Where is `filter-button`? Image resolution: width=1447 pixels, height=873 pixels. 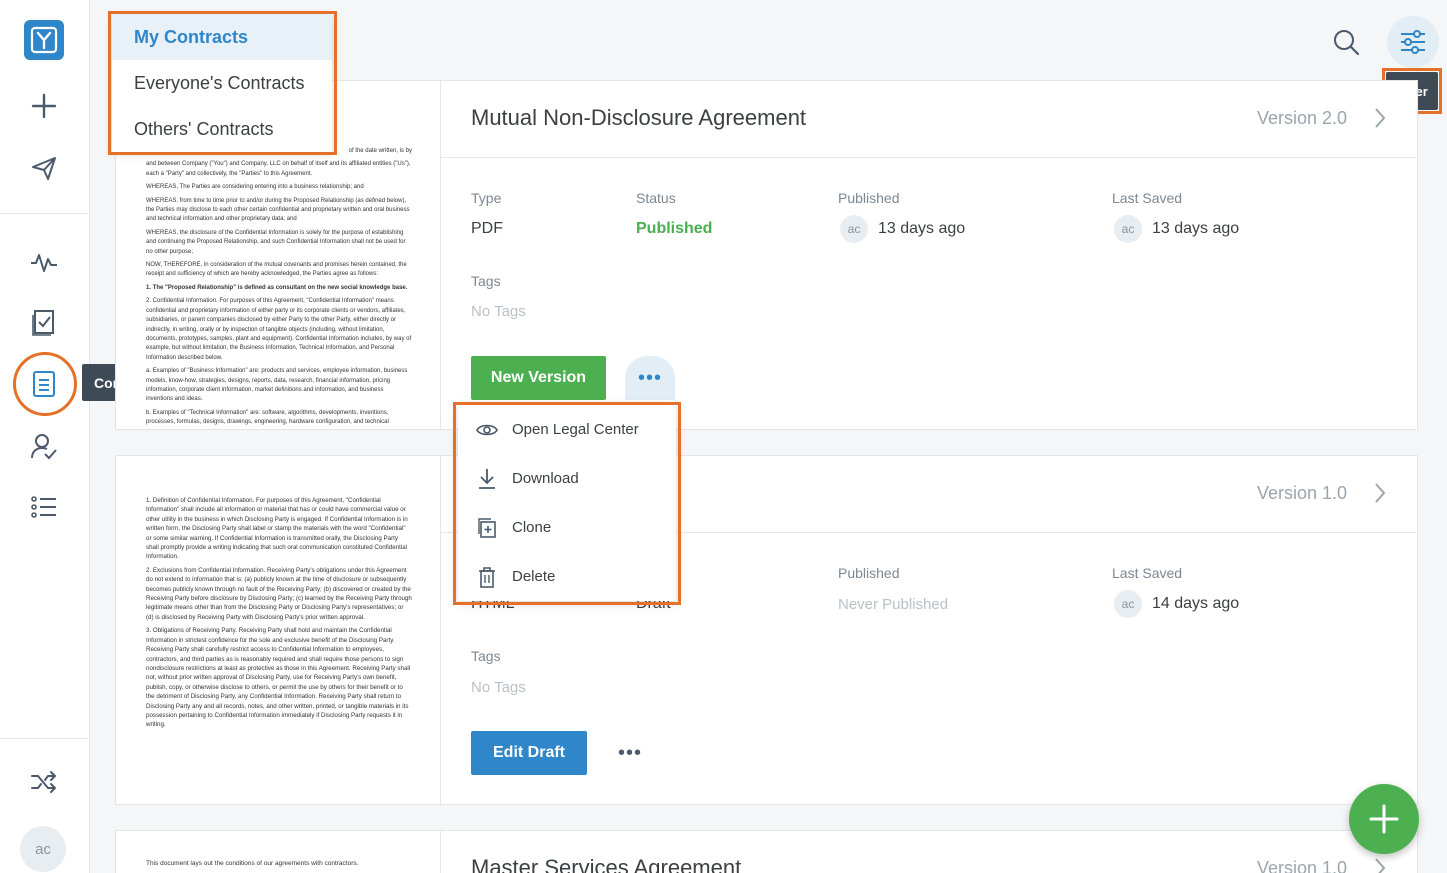 filter-button is located at coordinates (1413, 42).